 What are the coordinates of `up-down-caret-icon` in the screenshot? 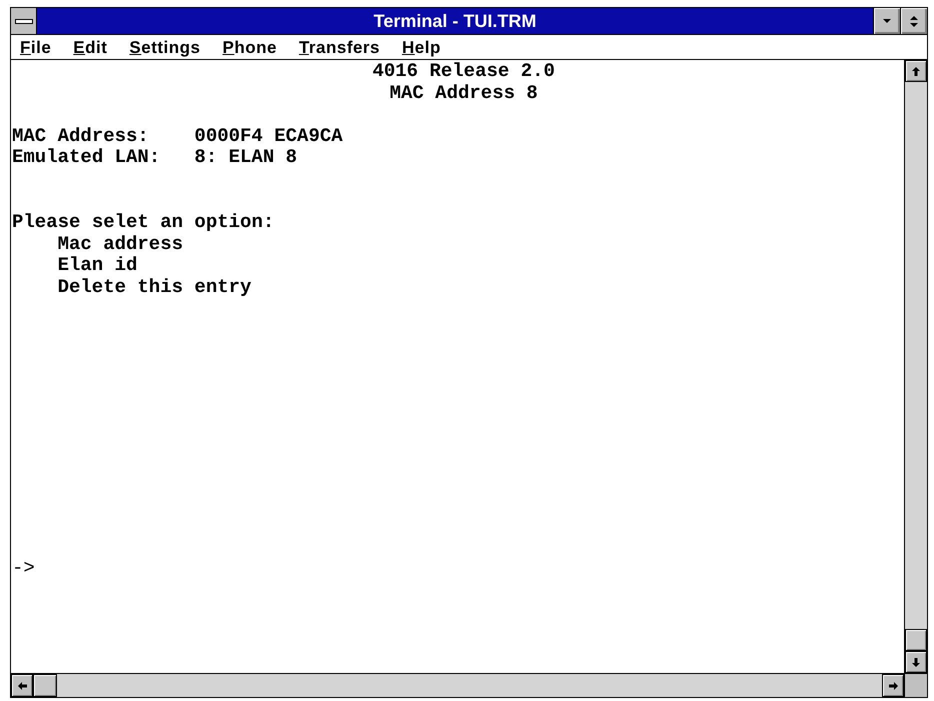 It's located at (914, 21).